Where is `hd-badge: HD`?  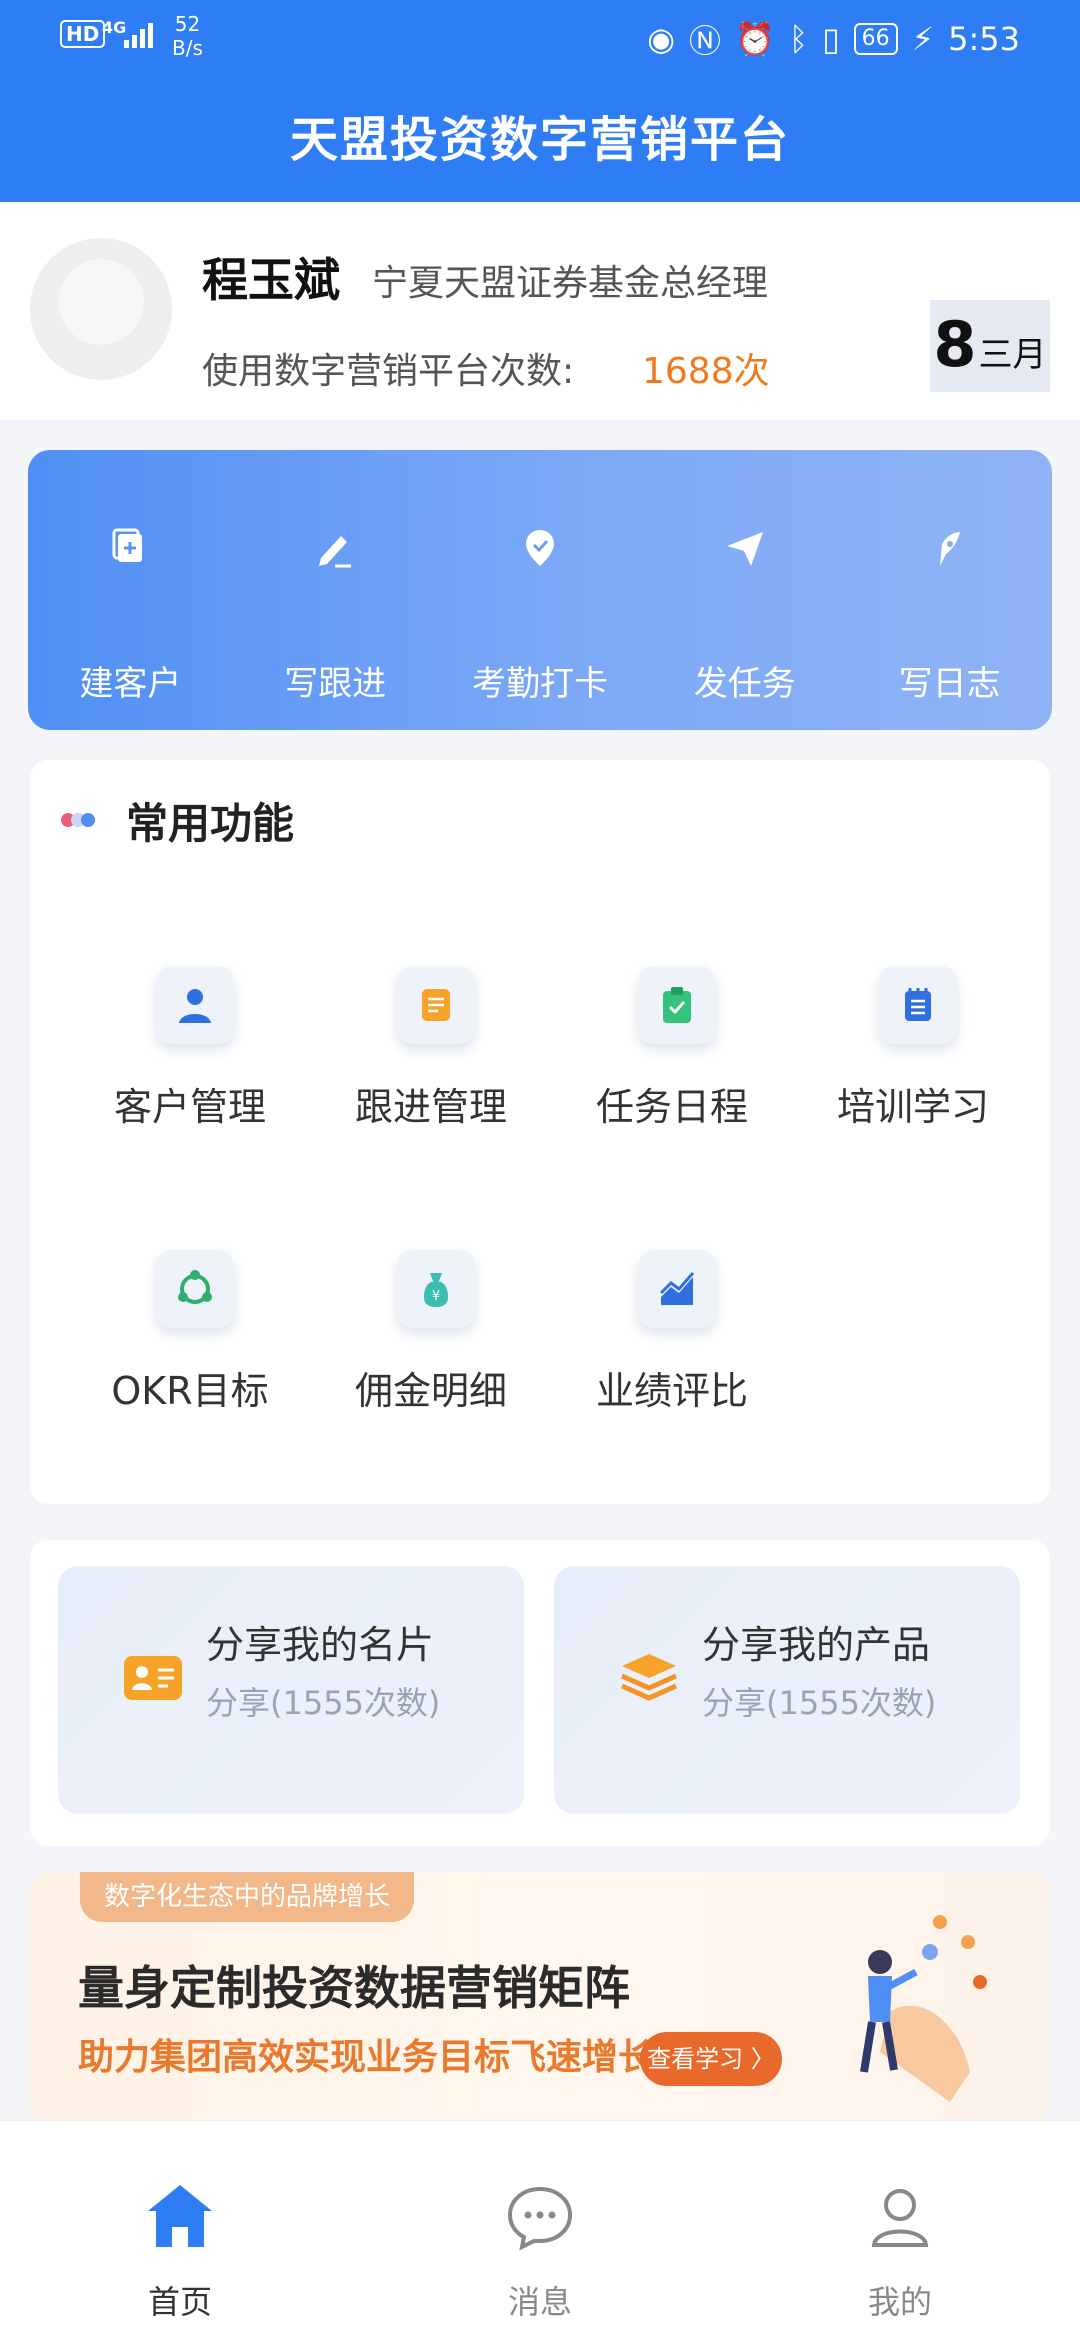
hd-badge: HD is located at coordinates (83, 34).